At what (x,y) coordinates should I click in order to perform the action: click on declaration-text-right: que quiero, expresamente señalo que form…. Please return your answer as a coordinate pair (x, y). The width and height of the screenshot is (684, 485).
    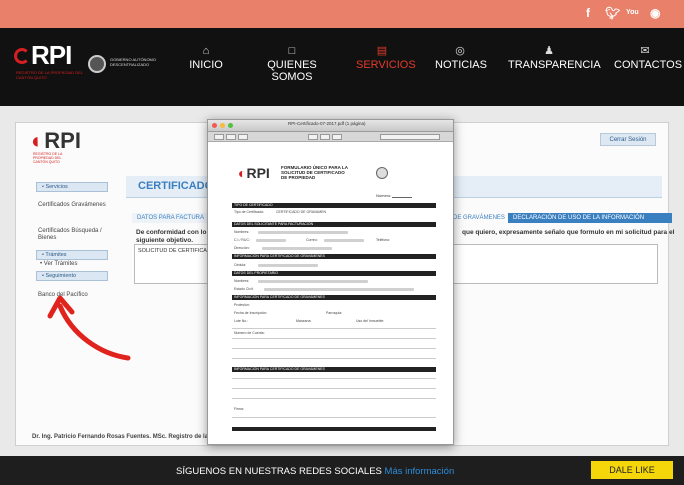
    Looking at the image, I should click on (568, 232).